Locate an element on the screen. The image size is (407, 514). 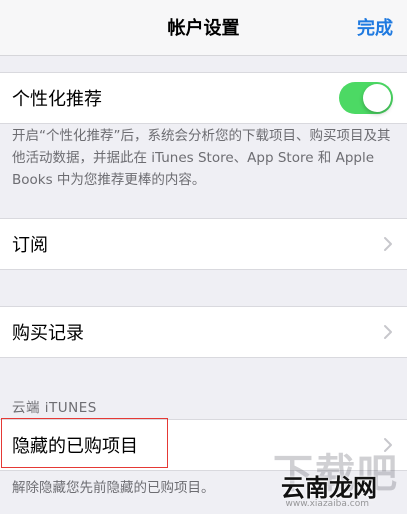
subscriptions-label: 订阅 is located at coordinates (30, 245).